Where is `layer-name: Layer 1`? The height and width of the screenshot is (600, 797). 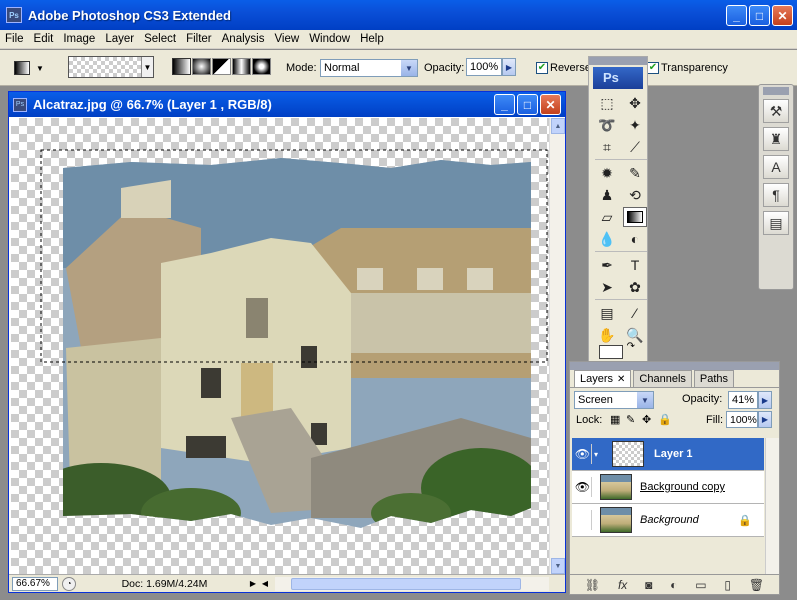 layer-name: Layer 1 is located at coordinates (673, 454).